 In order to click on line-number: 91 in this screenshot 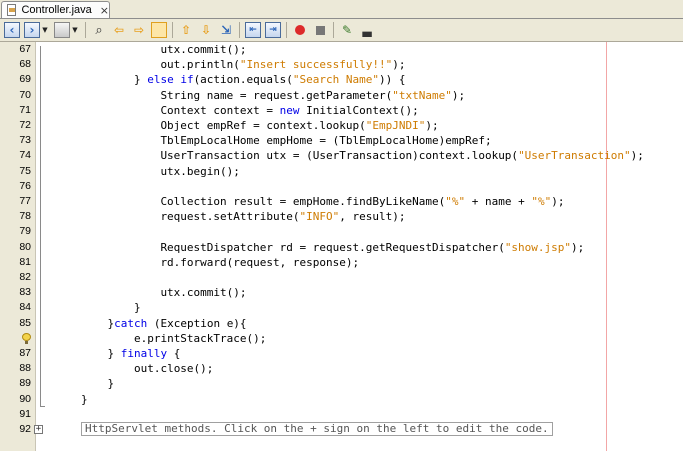, I will do `click(25, 413)`.